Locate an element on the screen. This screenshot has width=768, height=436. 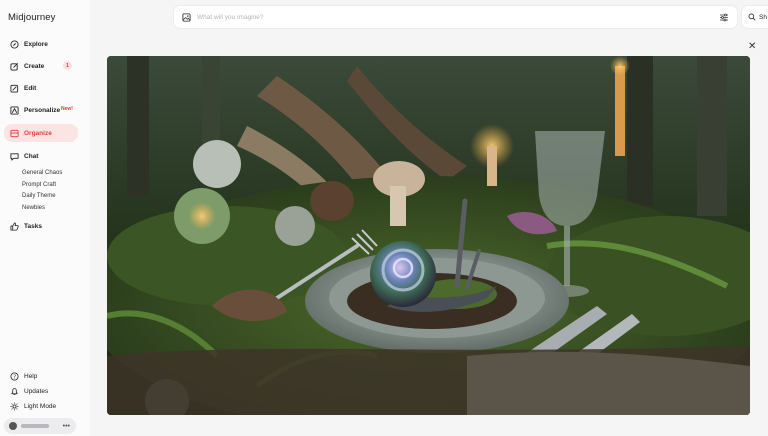
pencil-square-icon is located at coordinates (14, 66).